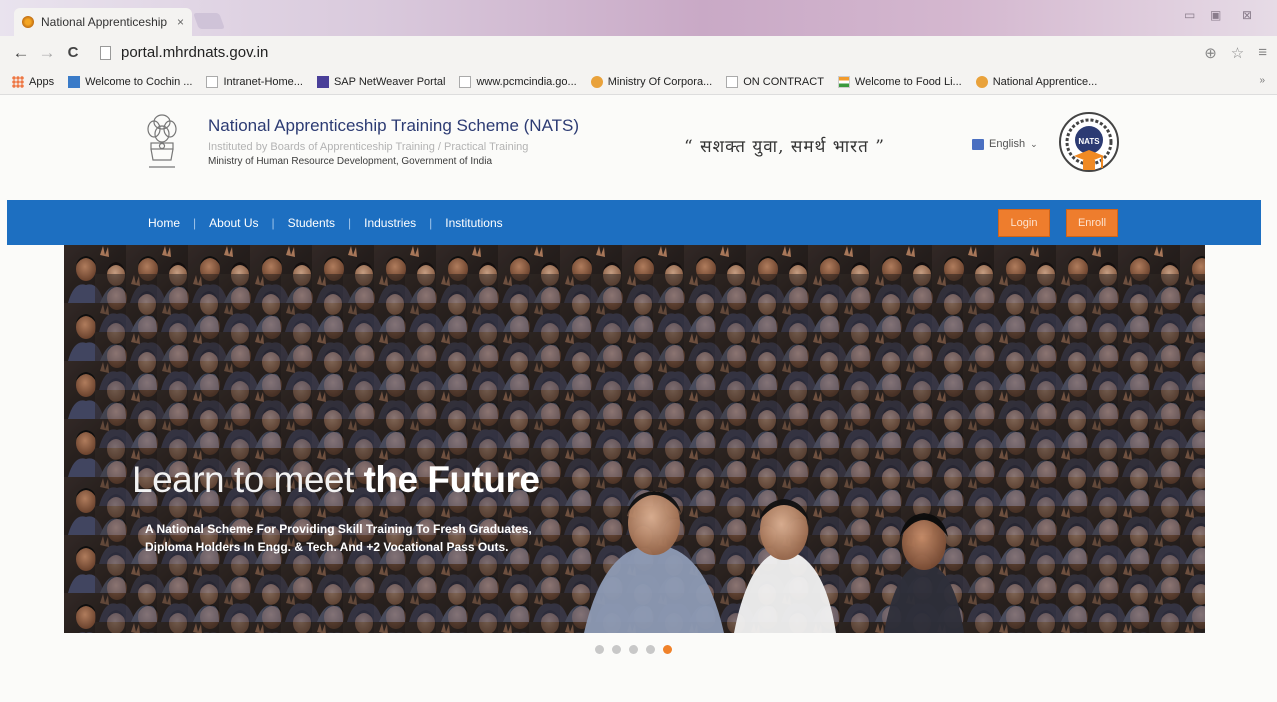  What do you see at coordinates (1215, 15) in the screenshot?
I see `maximize-icon: ▣` at bounding box center [1215, 15].